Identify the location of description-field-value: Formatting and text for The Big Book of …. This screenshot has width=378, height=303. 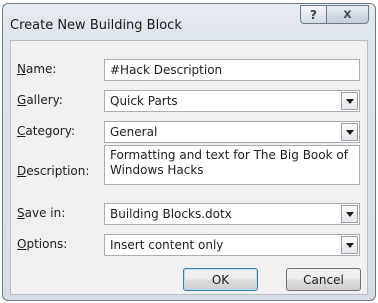
(229, 162).